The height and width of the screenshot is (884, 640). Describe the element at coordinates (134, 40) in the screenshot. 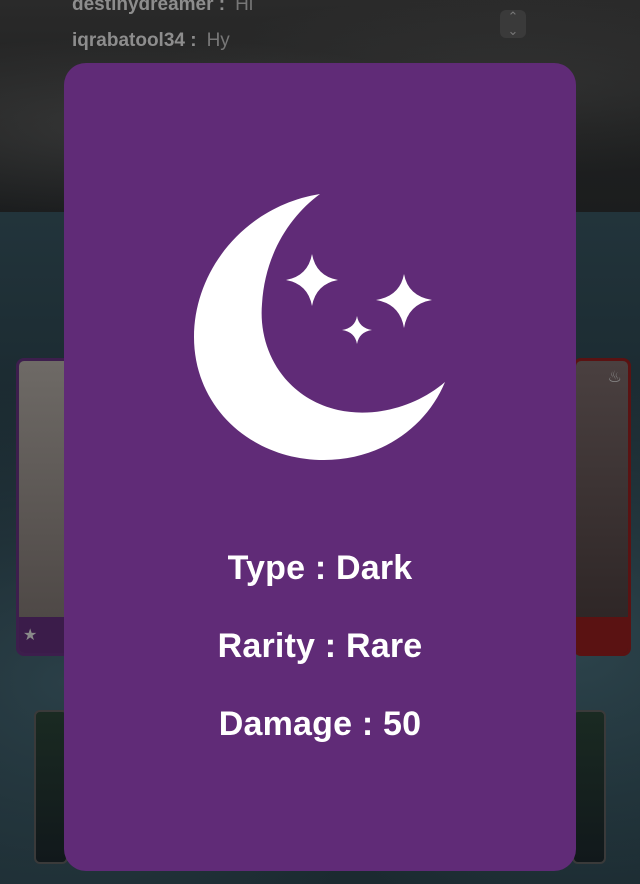

I see `chat-username: iqrabatool34 :` at that location.